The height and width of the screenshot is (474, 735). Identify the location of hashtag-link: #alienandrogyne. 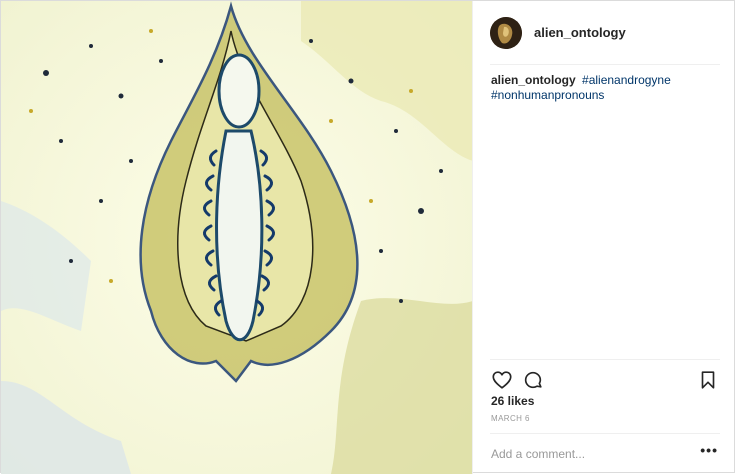
(626, 80).